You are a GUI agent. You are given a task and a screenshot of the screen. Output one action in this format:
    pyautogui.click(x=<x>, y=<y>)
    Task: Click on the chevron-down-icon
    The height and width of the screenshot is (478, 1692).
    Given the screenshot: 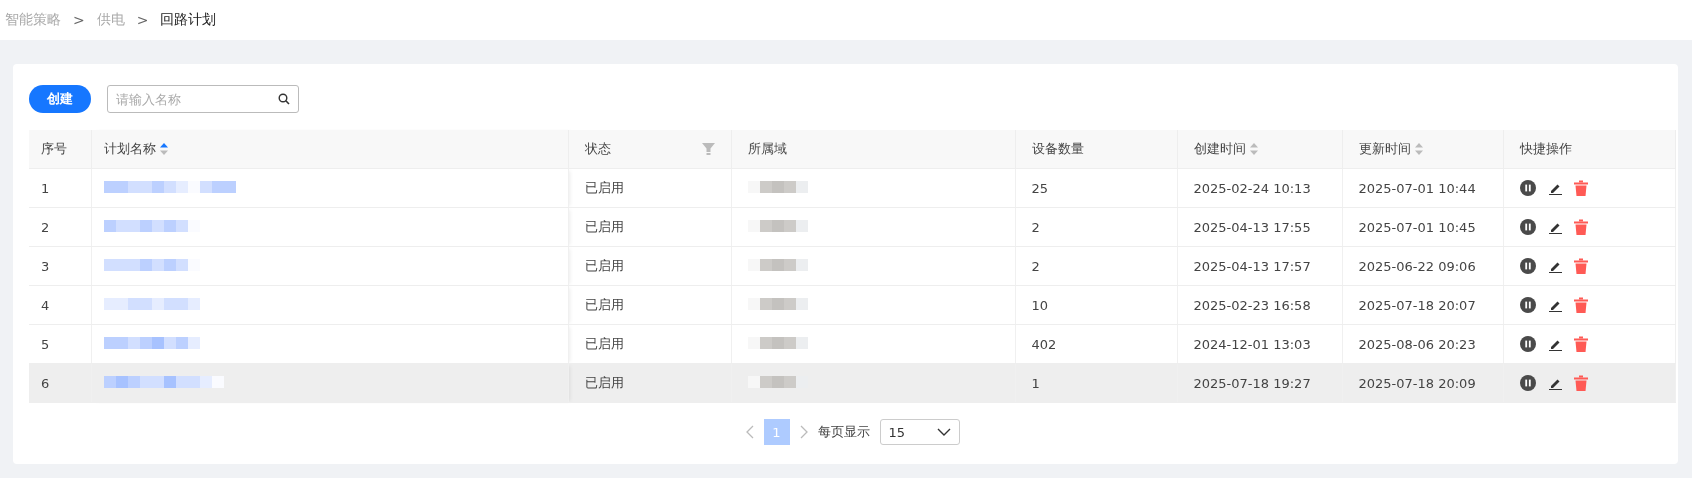 What is the action you would take?
    pyautogui.click(x=943, y=432)
    